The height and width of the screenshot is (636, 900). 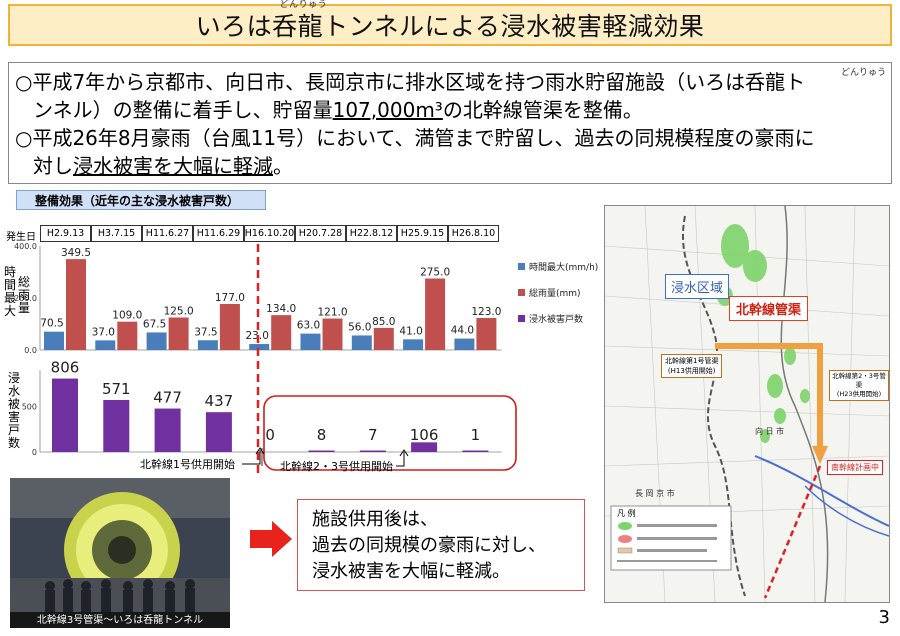 I want to click on label-total-rainfall: 85.0, so click(x=383, y=322).